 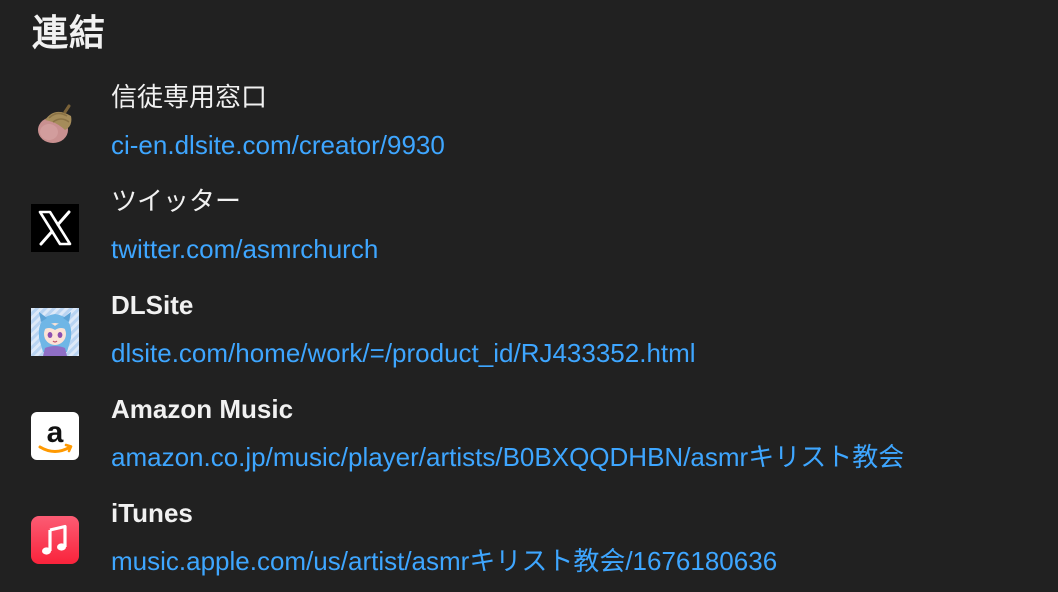 I want to click on link-title: DLSite, so click(x=152, y=305).